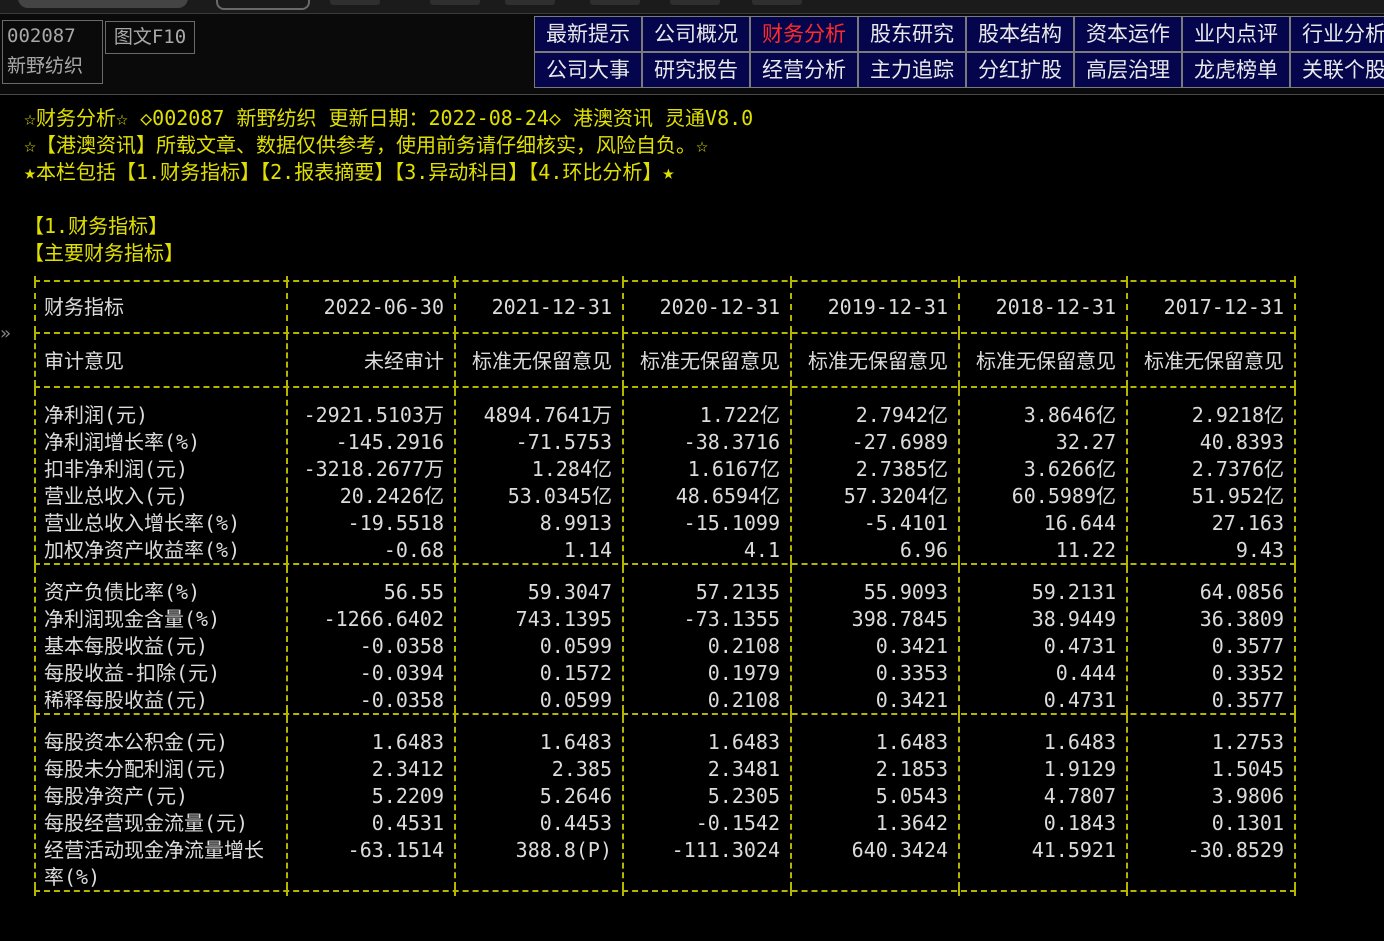  Describe the element at coordinates (395, 850) in the screenshot. I see `row-value: -63.1514` at that location.